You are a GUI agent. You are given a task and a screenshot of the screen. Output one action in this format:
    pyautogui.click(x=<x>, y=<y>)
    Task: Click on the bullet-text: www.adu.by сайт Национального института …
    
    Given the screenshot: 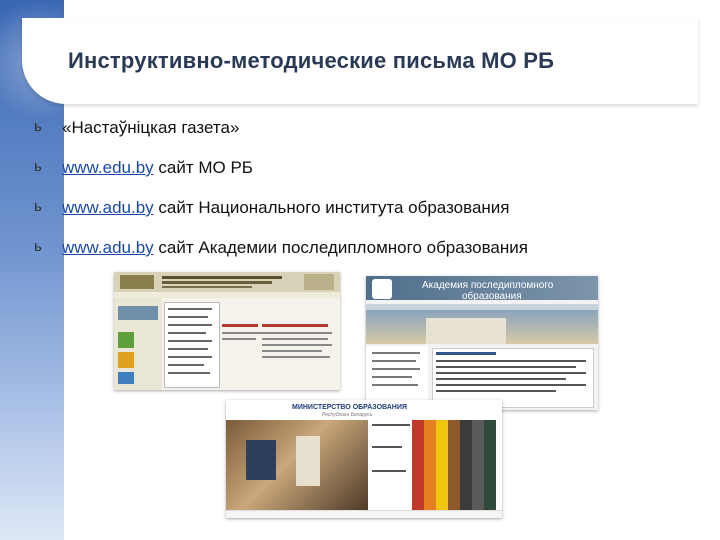 What is the action you would take?
    pyautogui.click(x=286, y=208)
    